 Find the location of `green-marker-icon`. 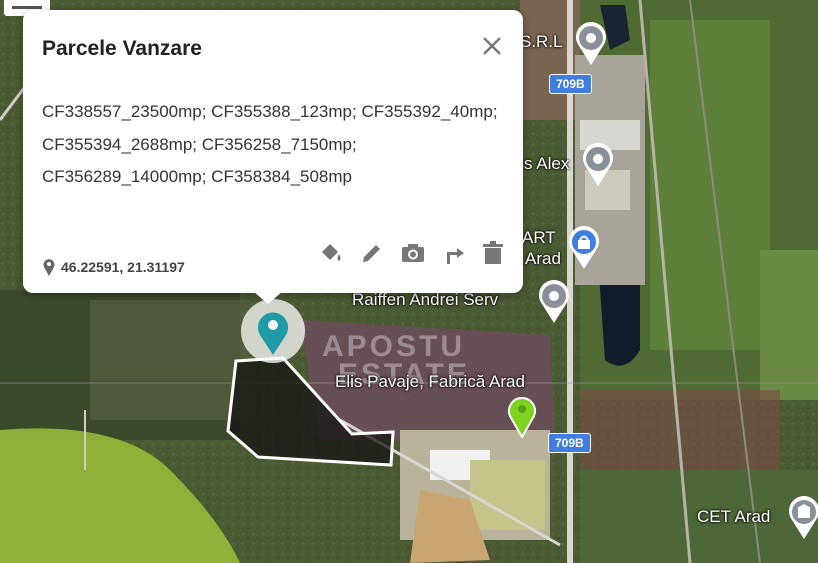

green-marker-icon is located at coordinates (522, 416).